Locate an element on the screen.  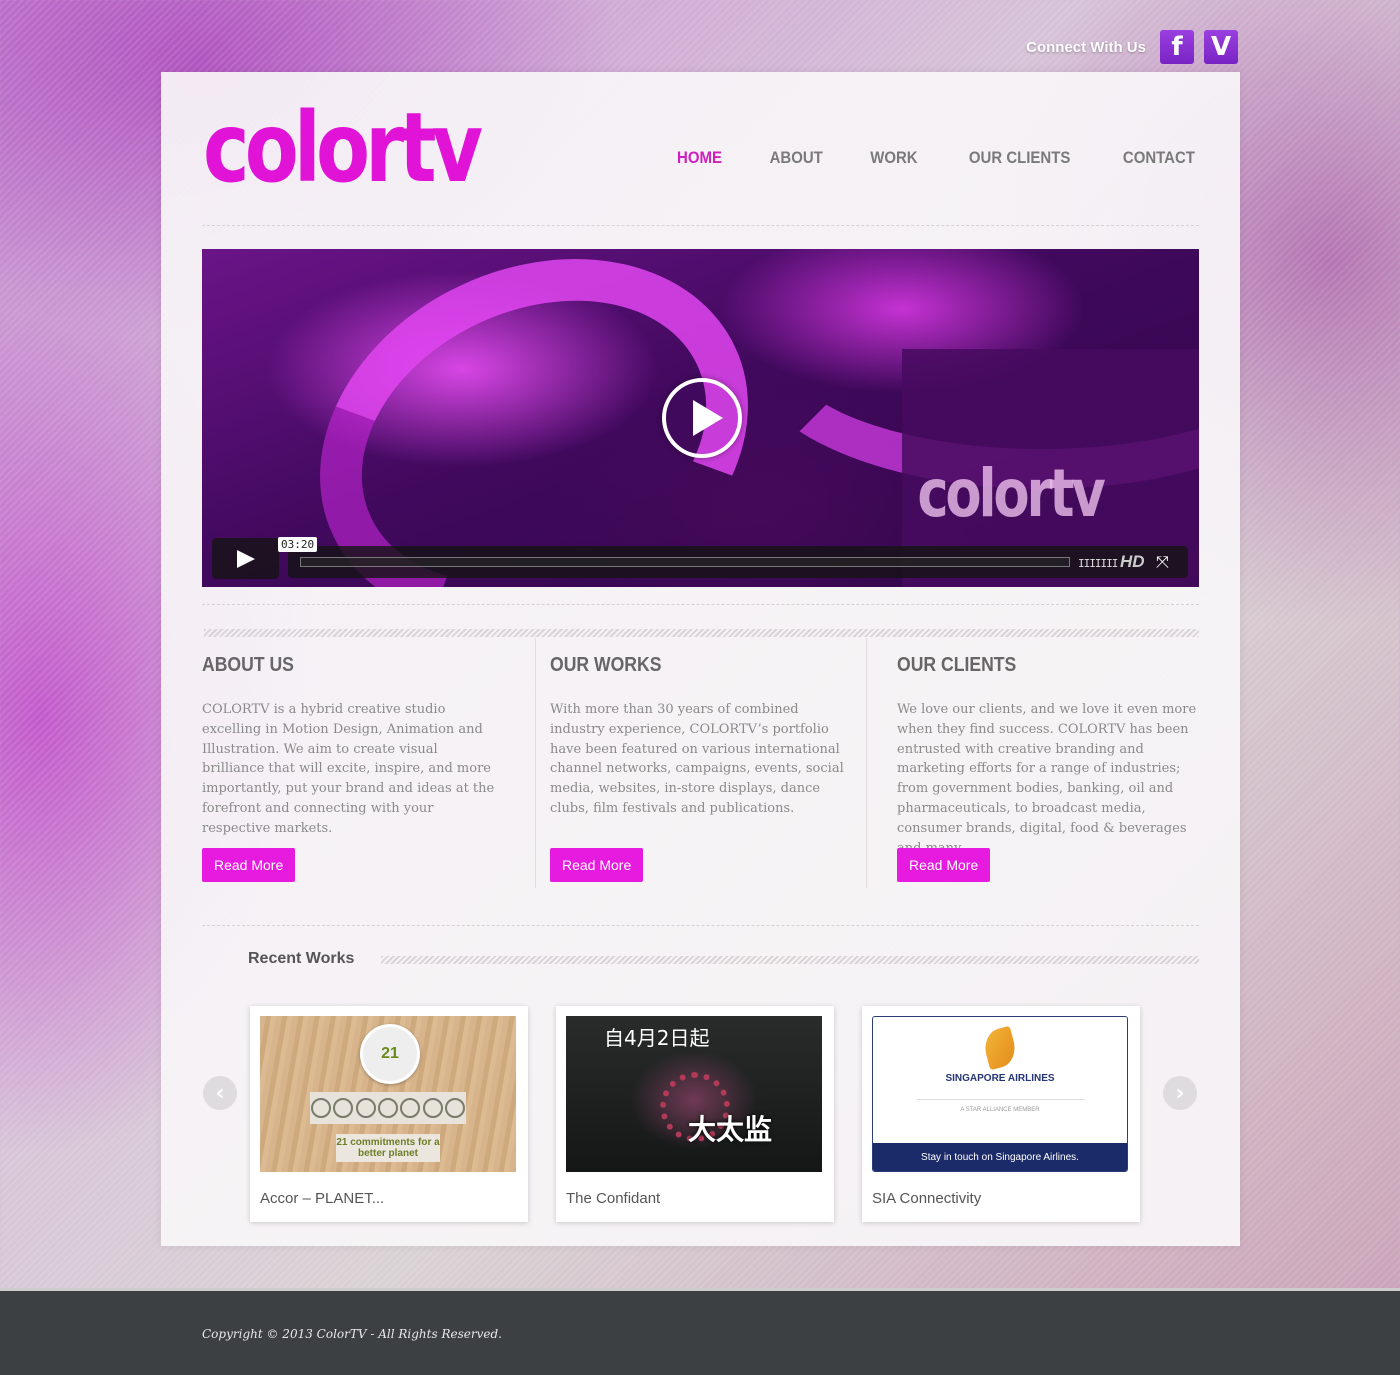
carousel-prev-icon: ‹ is located at coordinates (220, 1093).